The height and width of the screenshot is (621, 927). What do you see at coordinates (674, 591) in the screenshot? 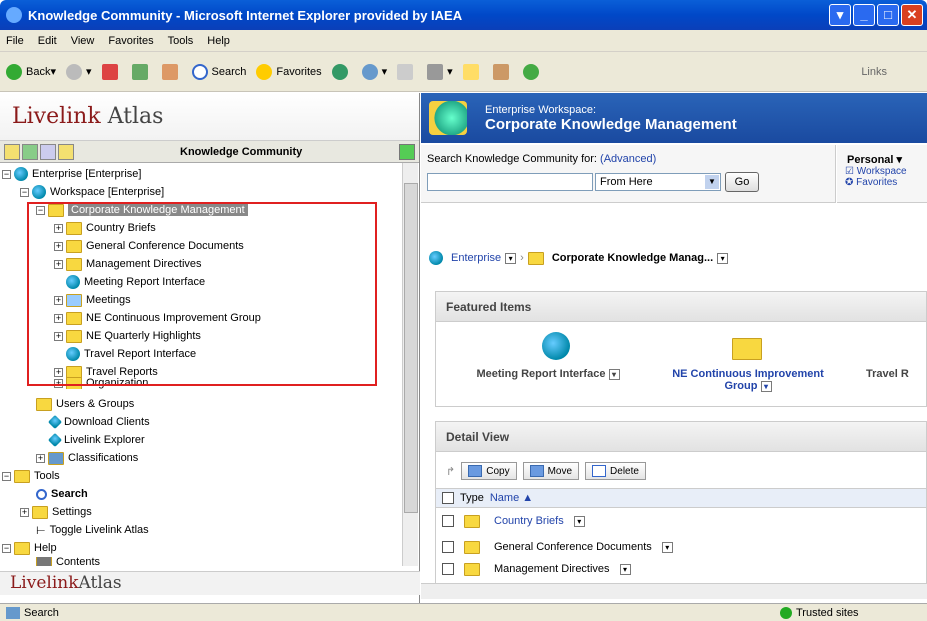
I see `horizontal-scrollbar` at bounding box center [674, 591].